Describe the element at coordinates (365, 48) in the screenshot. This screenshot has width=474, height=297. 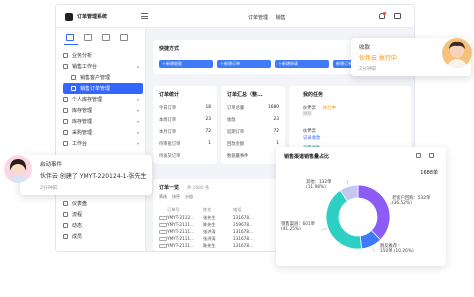
I see `notification-title: 收款` at that location.